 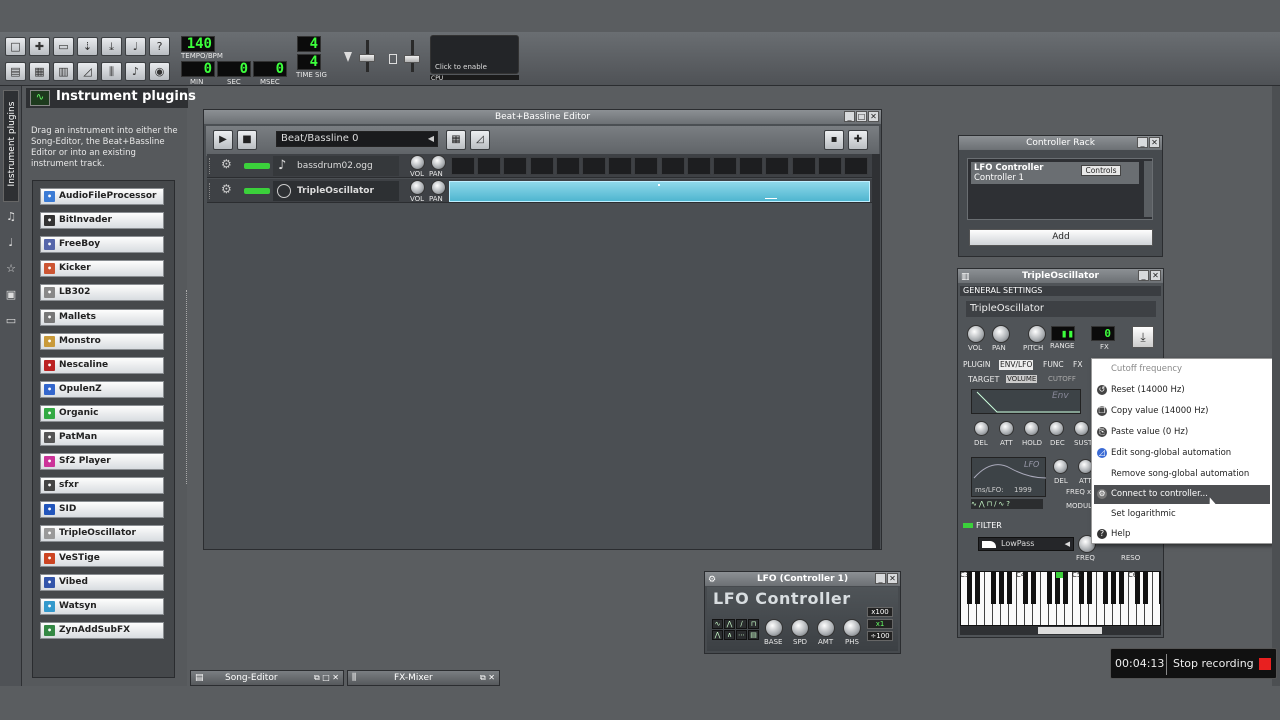 I want to click on lfo-controller-entry: LFO Controller Controller 1 Controls, so click(x=1055, y=173).